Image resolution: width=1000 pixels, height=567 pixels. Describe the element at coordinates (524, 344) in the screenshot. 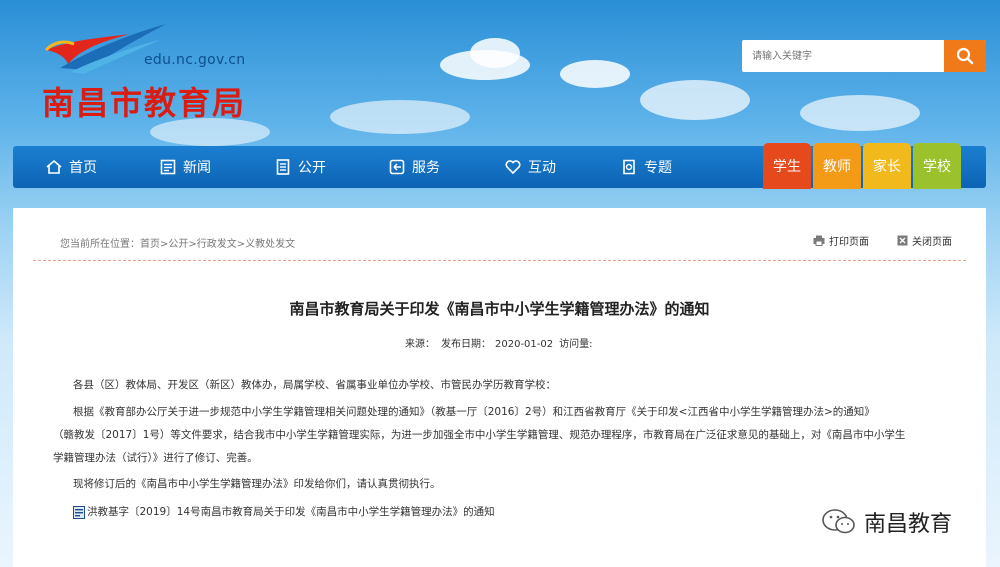

I see `publish-date: 2020-01-02` at that location.